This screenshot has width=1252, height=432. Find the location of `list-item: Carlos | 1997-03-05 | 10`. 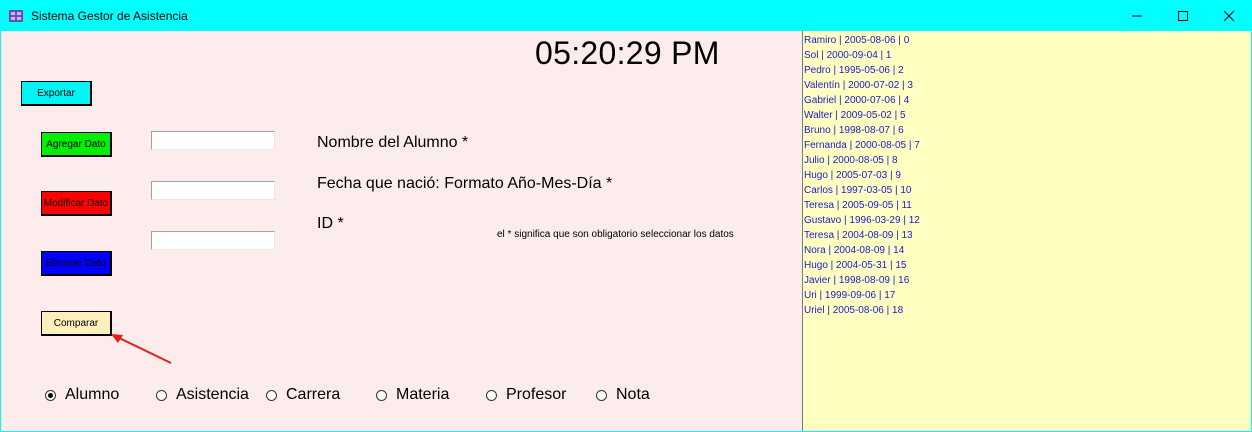

list-item: Carlos | 1997-03-05 | 10 is located at coordinates (1027, 190).